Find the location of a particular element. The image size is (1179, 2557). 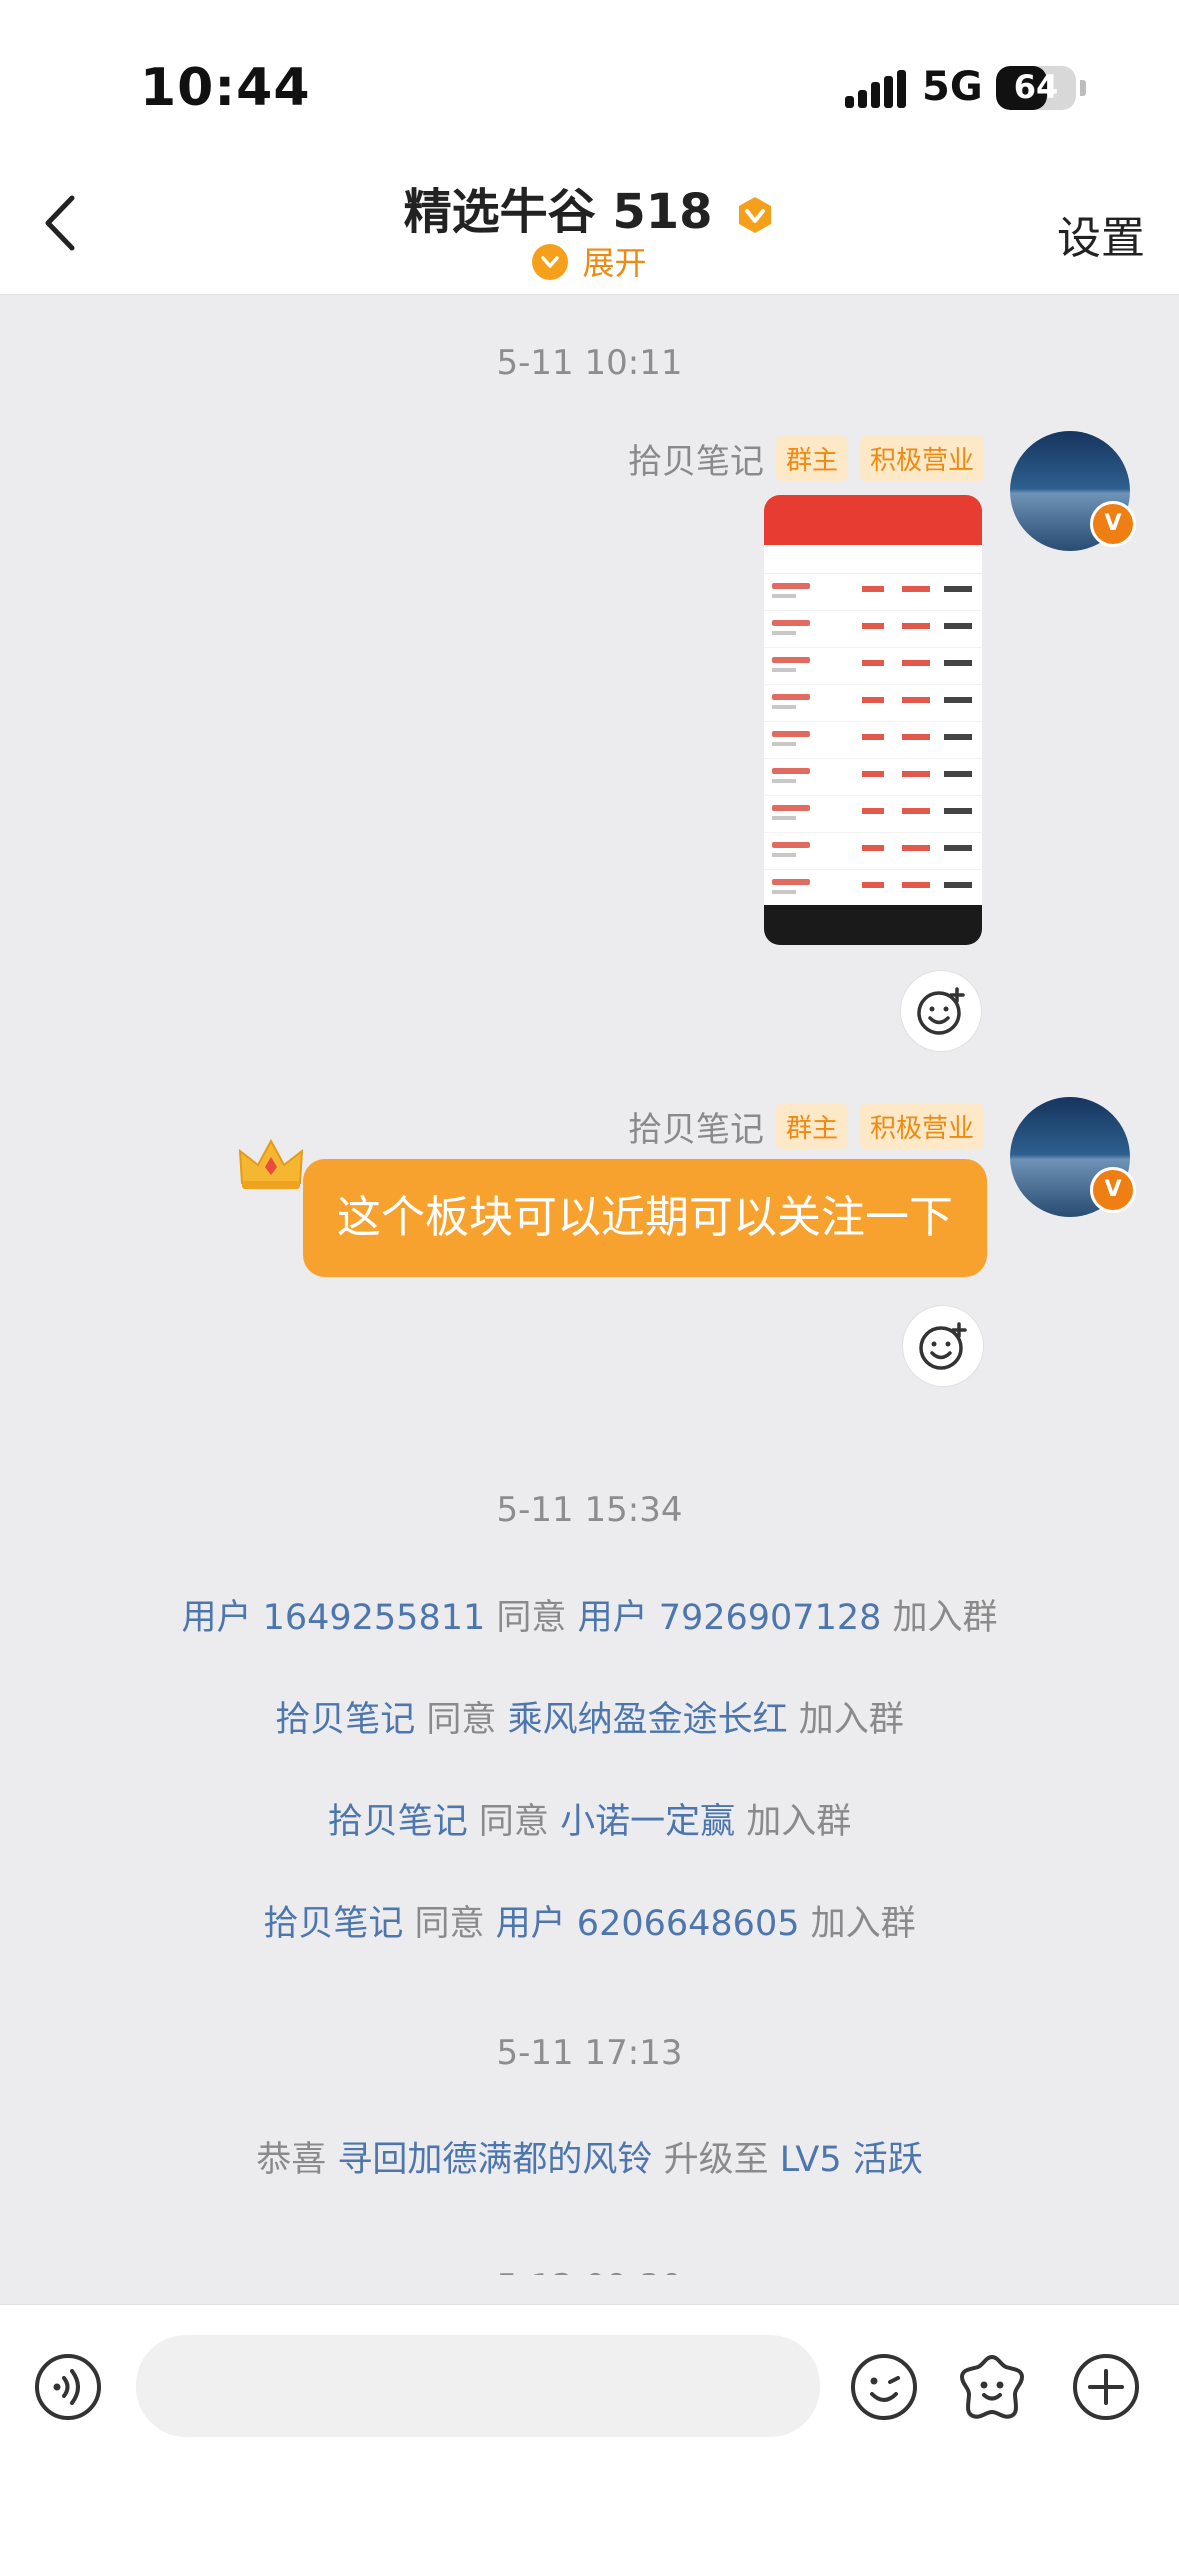

notice-target: 乘风纳盈金途长红 is located at coordinates (648, 1720).